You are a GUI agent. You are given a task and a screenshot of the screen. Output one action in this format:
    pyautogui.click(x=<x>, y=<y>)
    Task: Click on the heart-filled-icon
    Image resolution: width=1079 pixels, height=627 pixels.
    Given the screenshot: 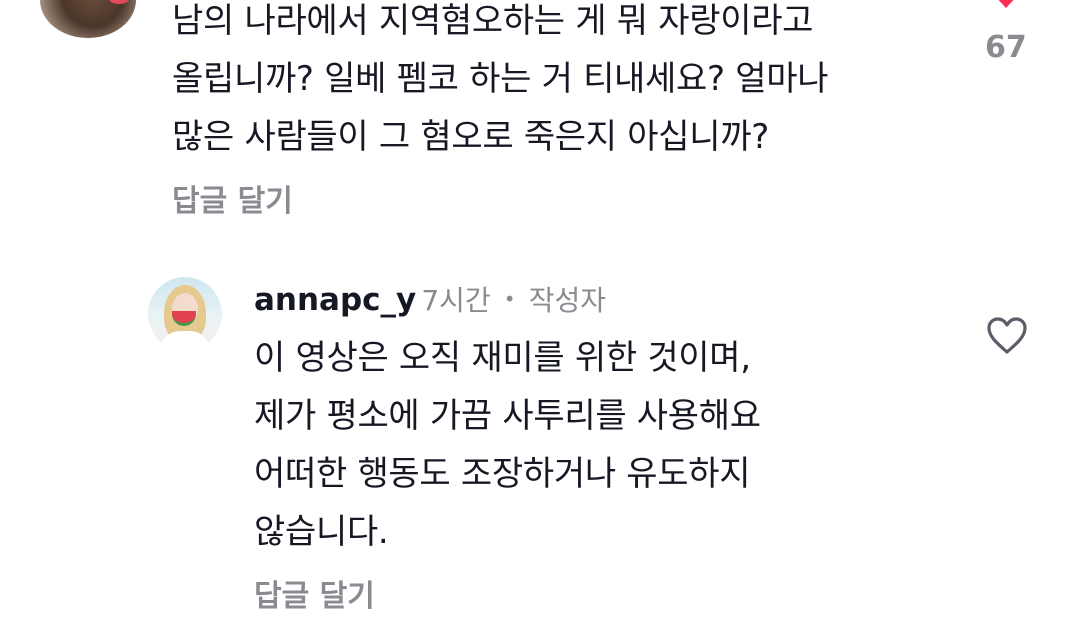 What is the action you would take?
    pyautogui.click(x=1006, y=7)
    